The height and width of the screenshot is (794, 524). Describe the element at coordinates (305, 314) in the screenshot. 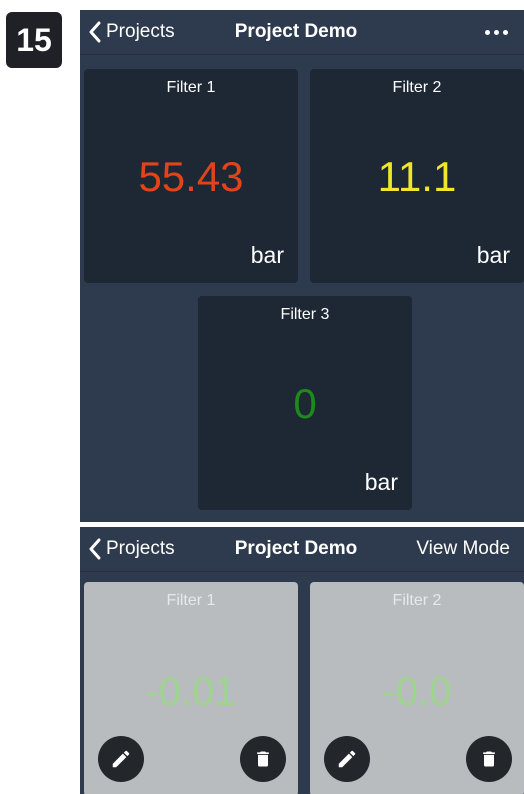

I see `tile-label: Filter 3` at that location.